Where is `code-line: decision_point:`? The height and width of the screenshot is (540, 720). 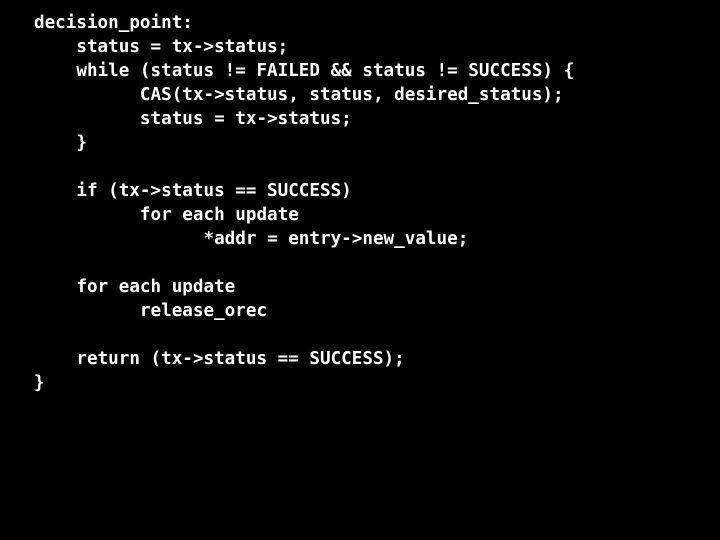 code-line: decision_point: is located at coordinates (113, 23).